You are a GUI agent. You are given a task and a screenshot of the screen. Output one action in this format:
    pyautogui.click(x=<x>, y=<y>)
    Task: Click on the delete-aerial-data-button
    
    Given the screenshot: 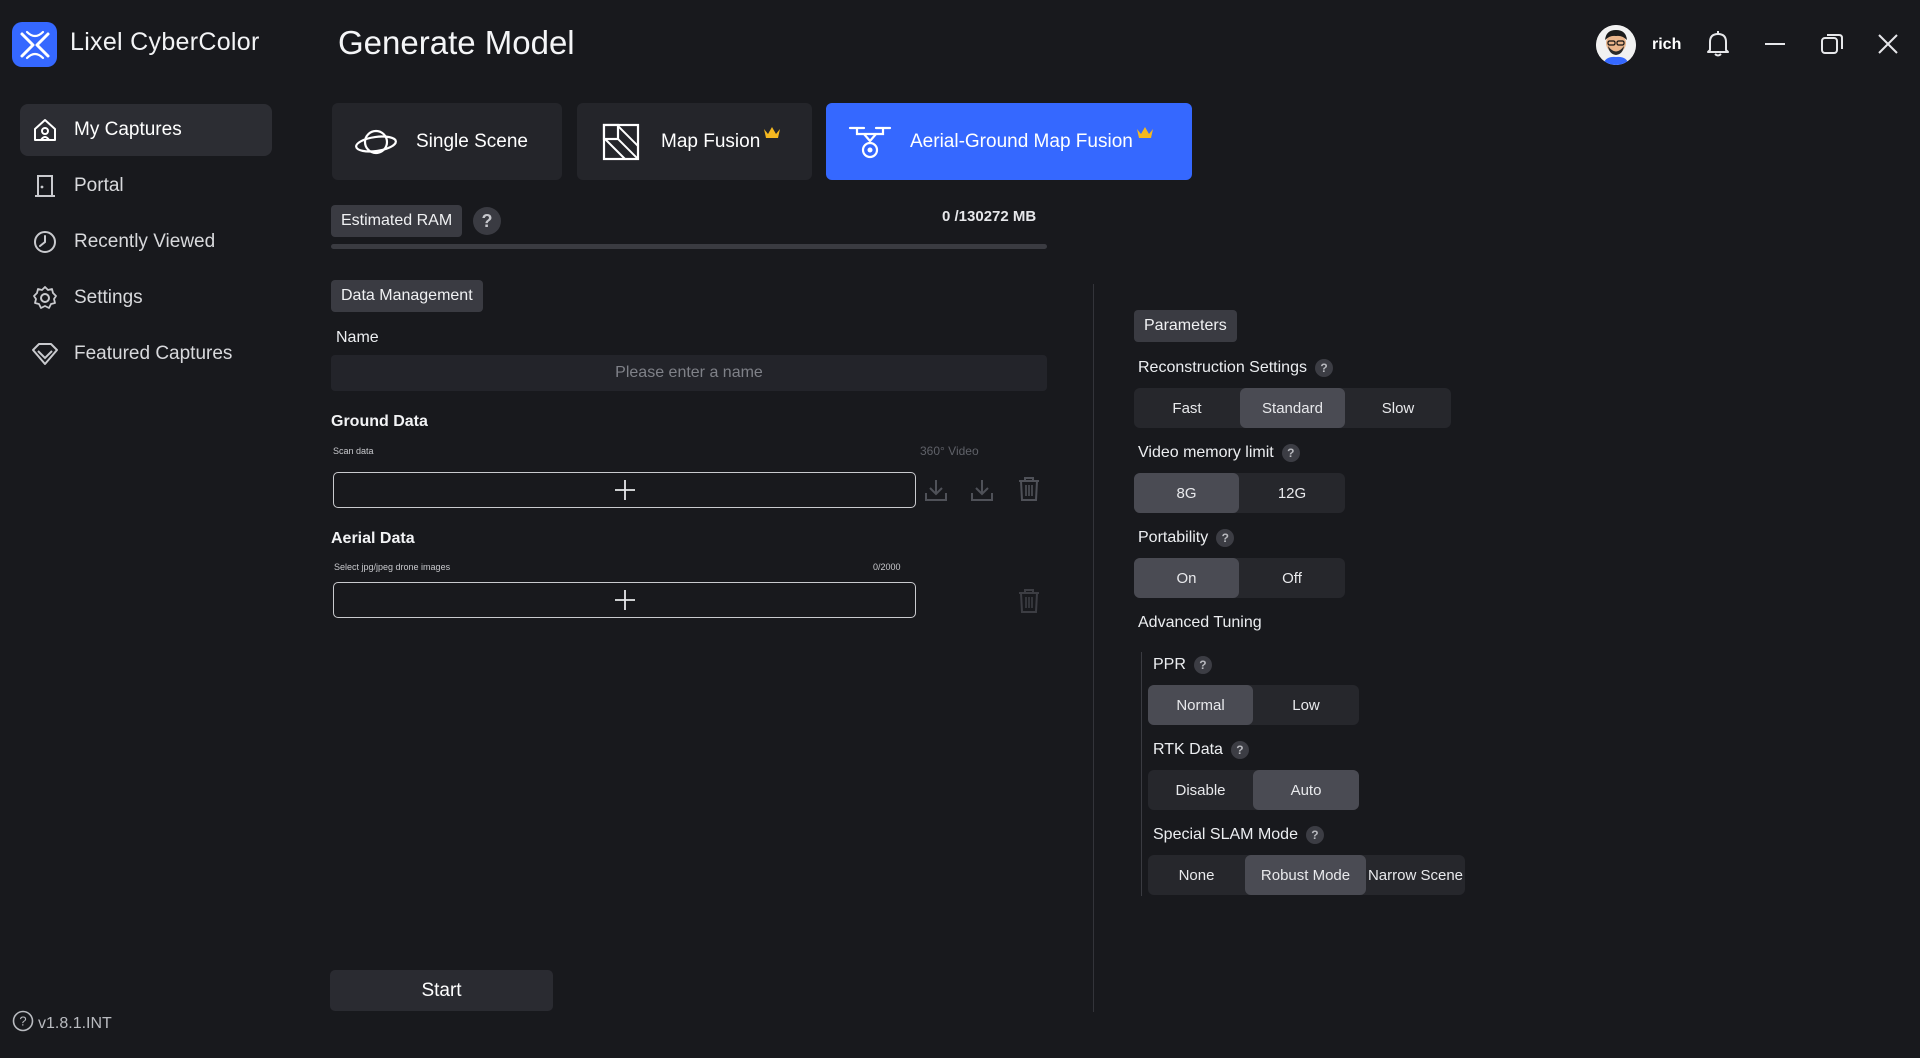 What is the action you would take?
    pyautogui.click(x=1029, y=601)
    